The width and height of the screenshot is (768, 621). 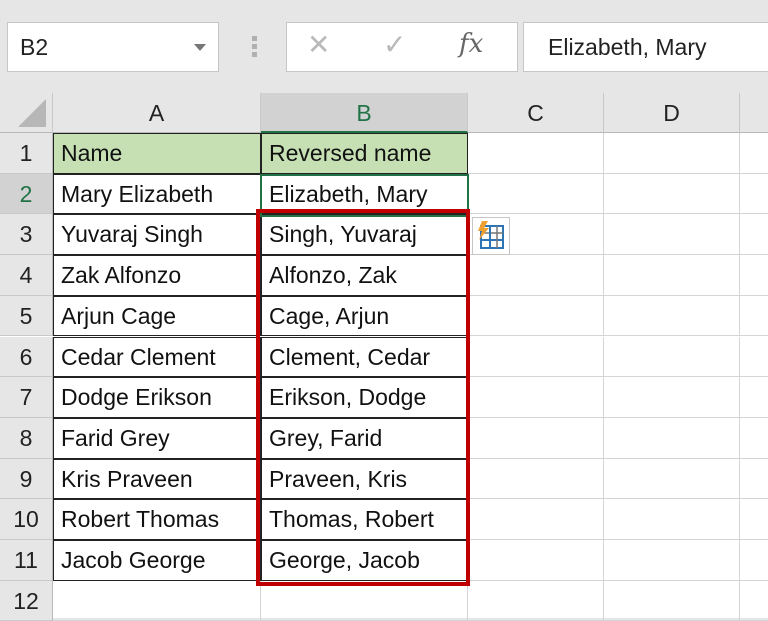 I want to click on cell-c6, so click(x=536, y=357).